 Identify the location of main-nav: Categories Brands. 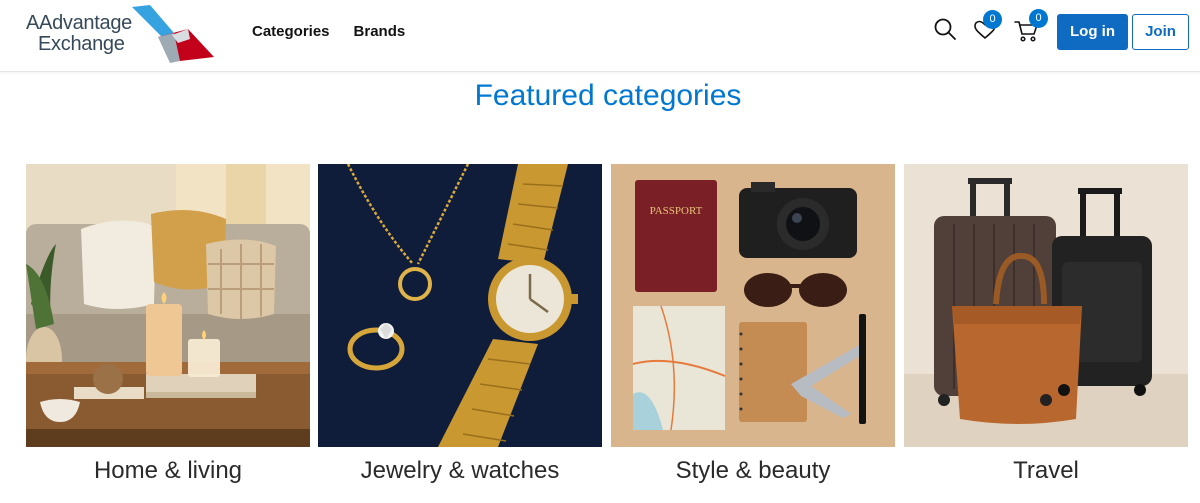
(328, 32).